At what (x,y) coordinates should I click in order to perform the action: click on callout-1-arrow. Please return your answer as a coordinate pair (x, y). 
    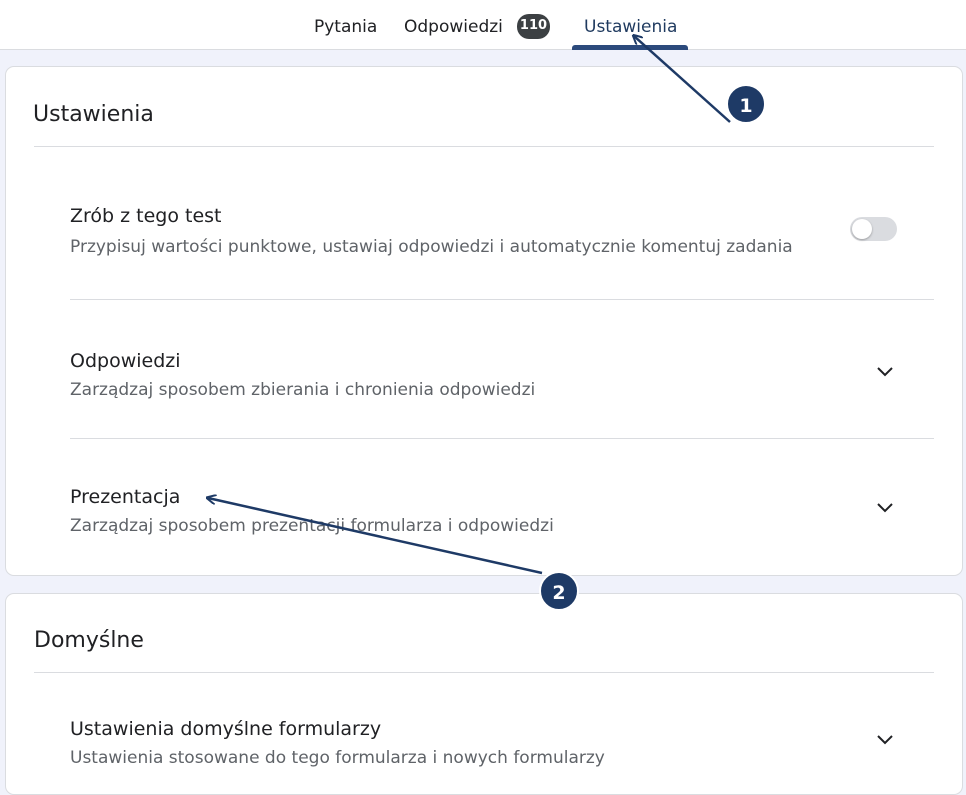
    Looking at the image, I should click on (682, 79).